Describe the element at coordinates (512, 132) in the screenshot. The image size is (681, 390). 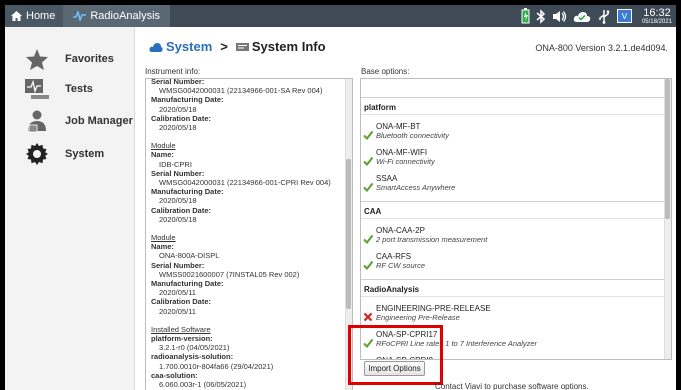
I see `option-row: ONA-MF-BT Bluetooth connectivity` at that location.